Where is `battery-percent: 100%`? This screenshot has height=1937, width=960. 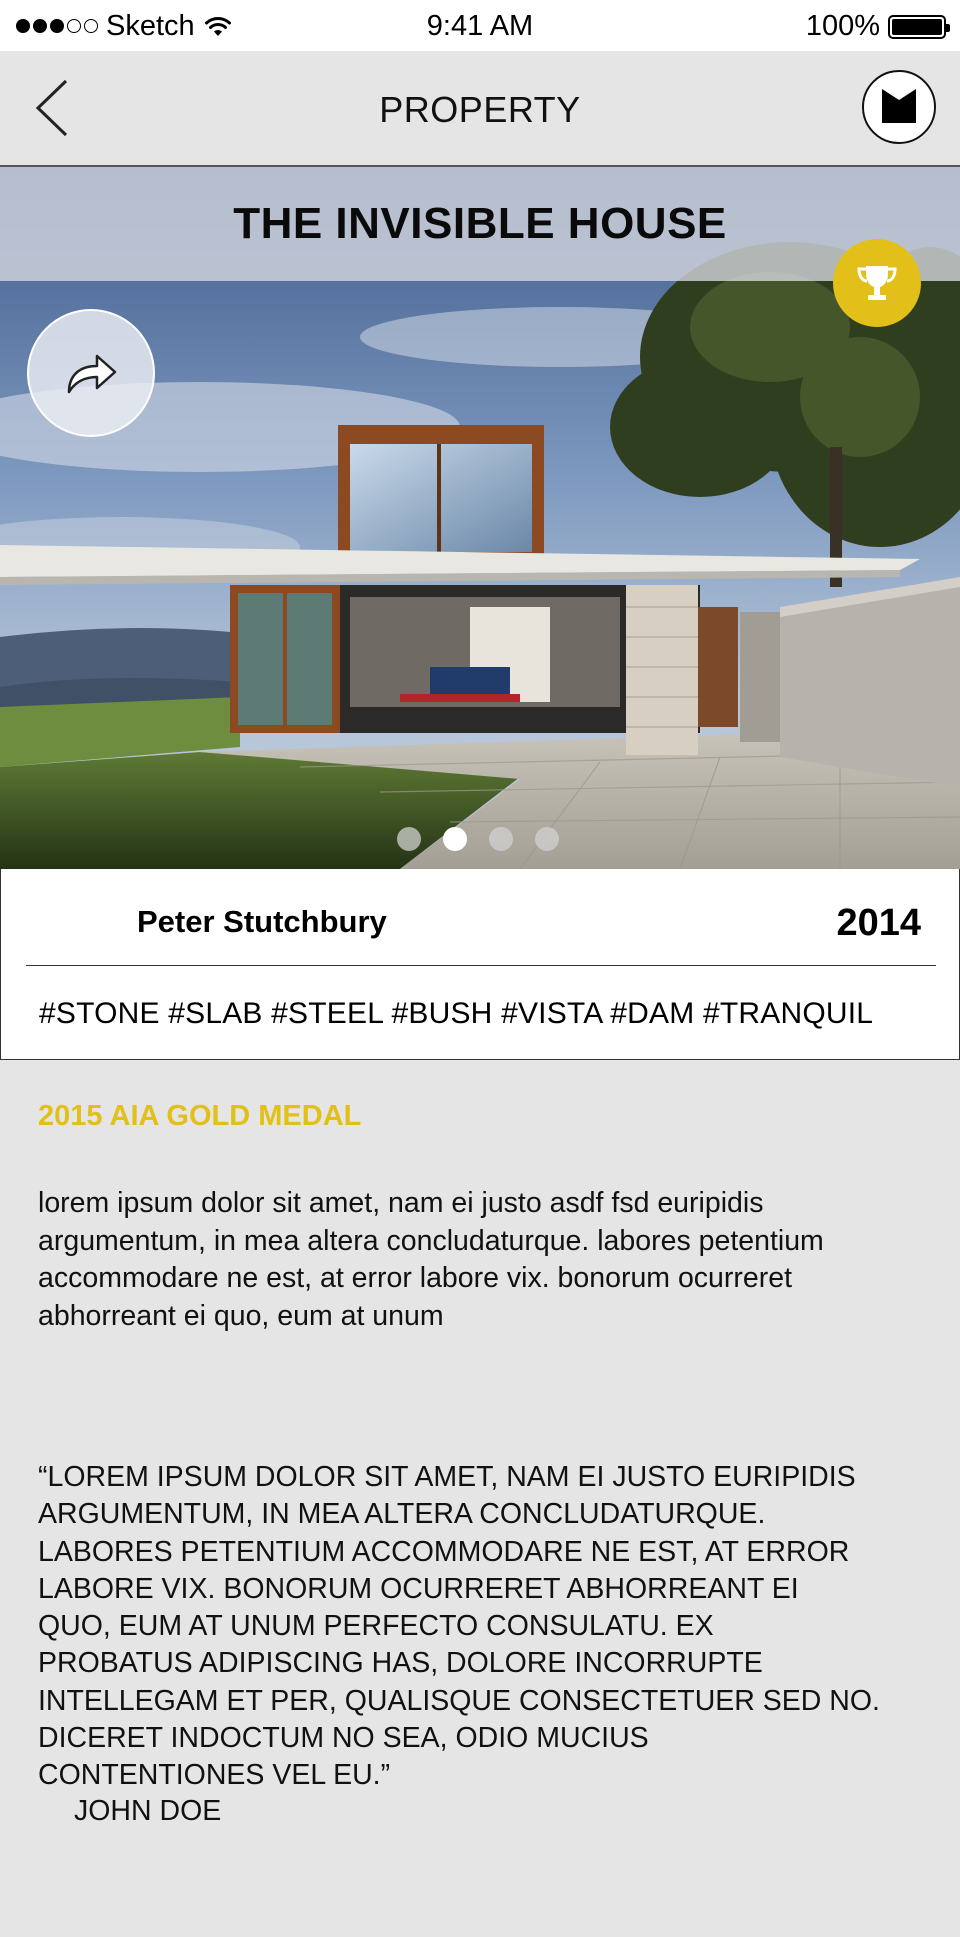 battery-percent: 100% is located at coordinates (842, 26).